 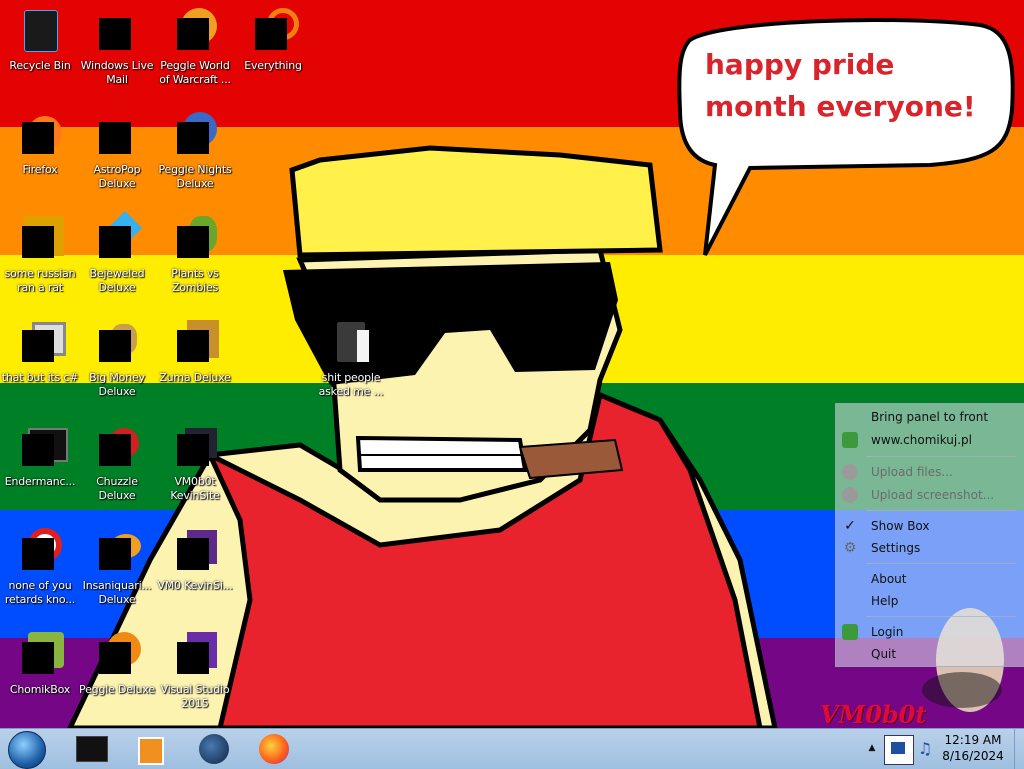 I want to click on desktop-icon-zuma: Zuma Deluxe, so click(x=195, y=352).